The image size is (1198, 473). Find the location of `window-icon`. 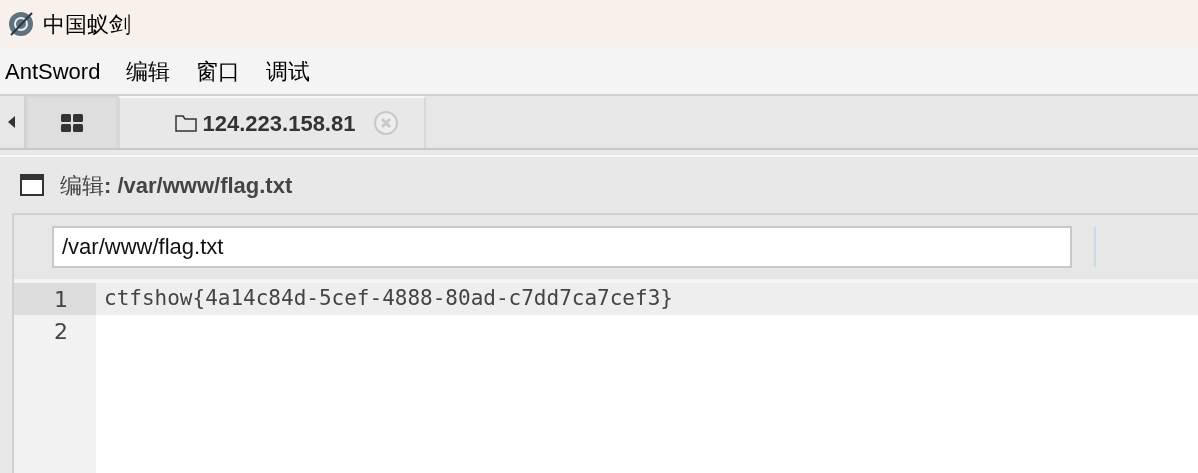

window-icon is located at coordinates (32, 185).